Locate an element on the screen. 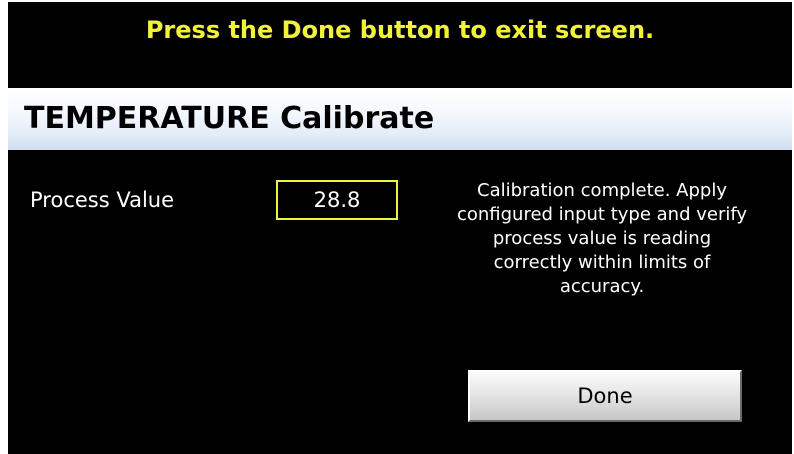 This screenshot has height=454, width=794. message-line: accuracy. is located at coordinates (602, 286).